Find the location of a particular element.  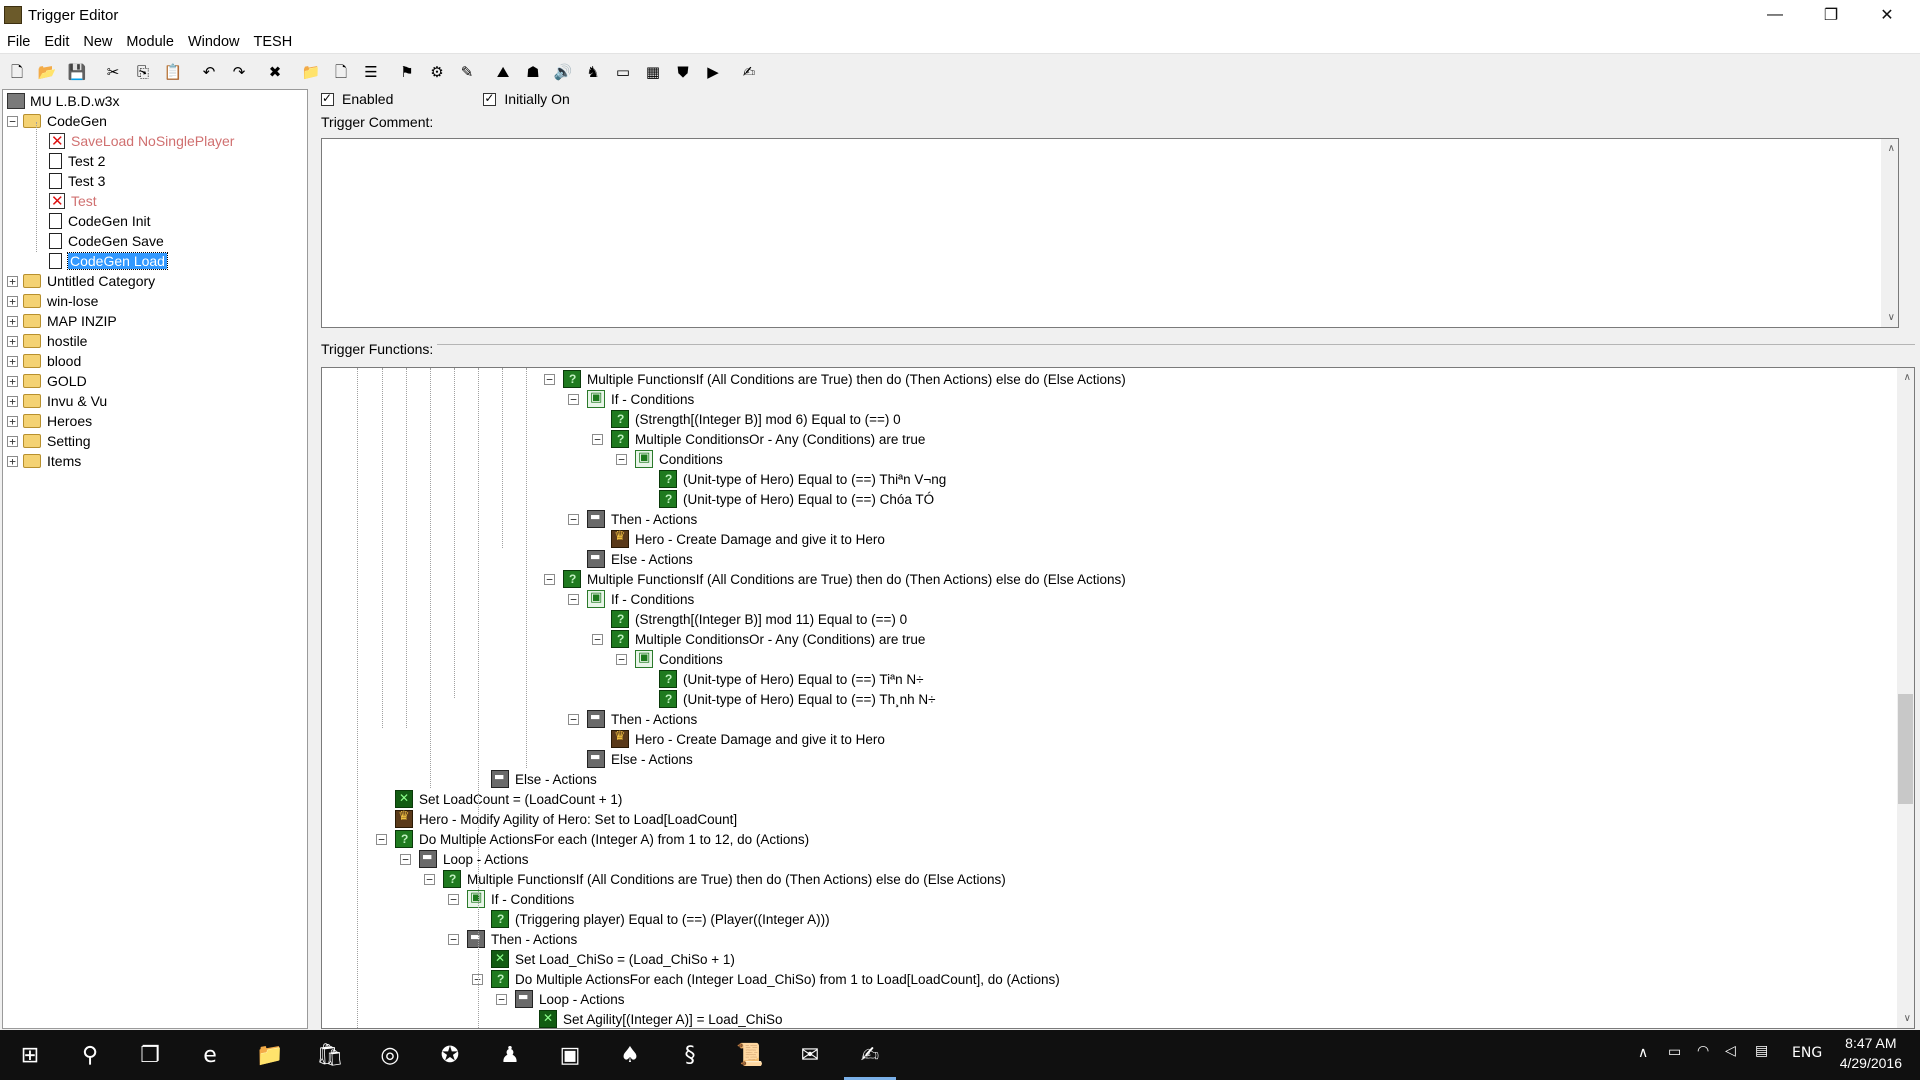

app-cards-icon: ♠ is located at coordinates (630, 1055).